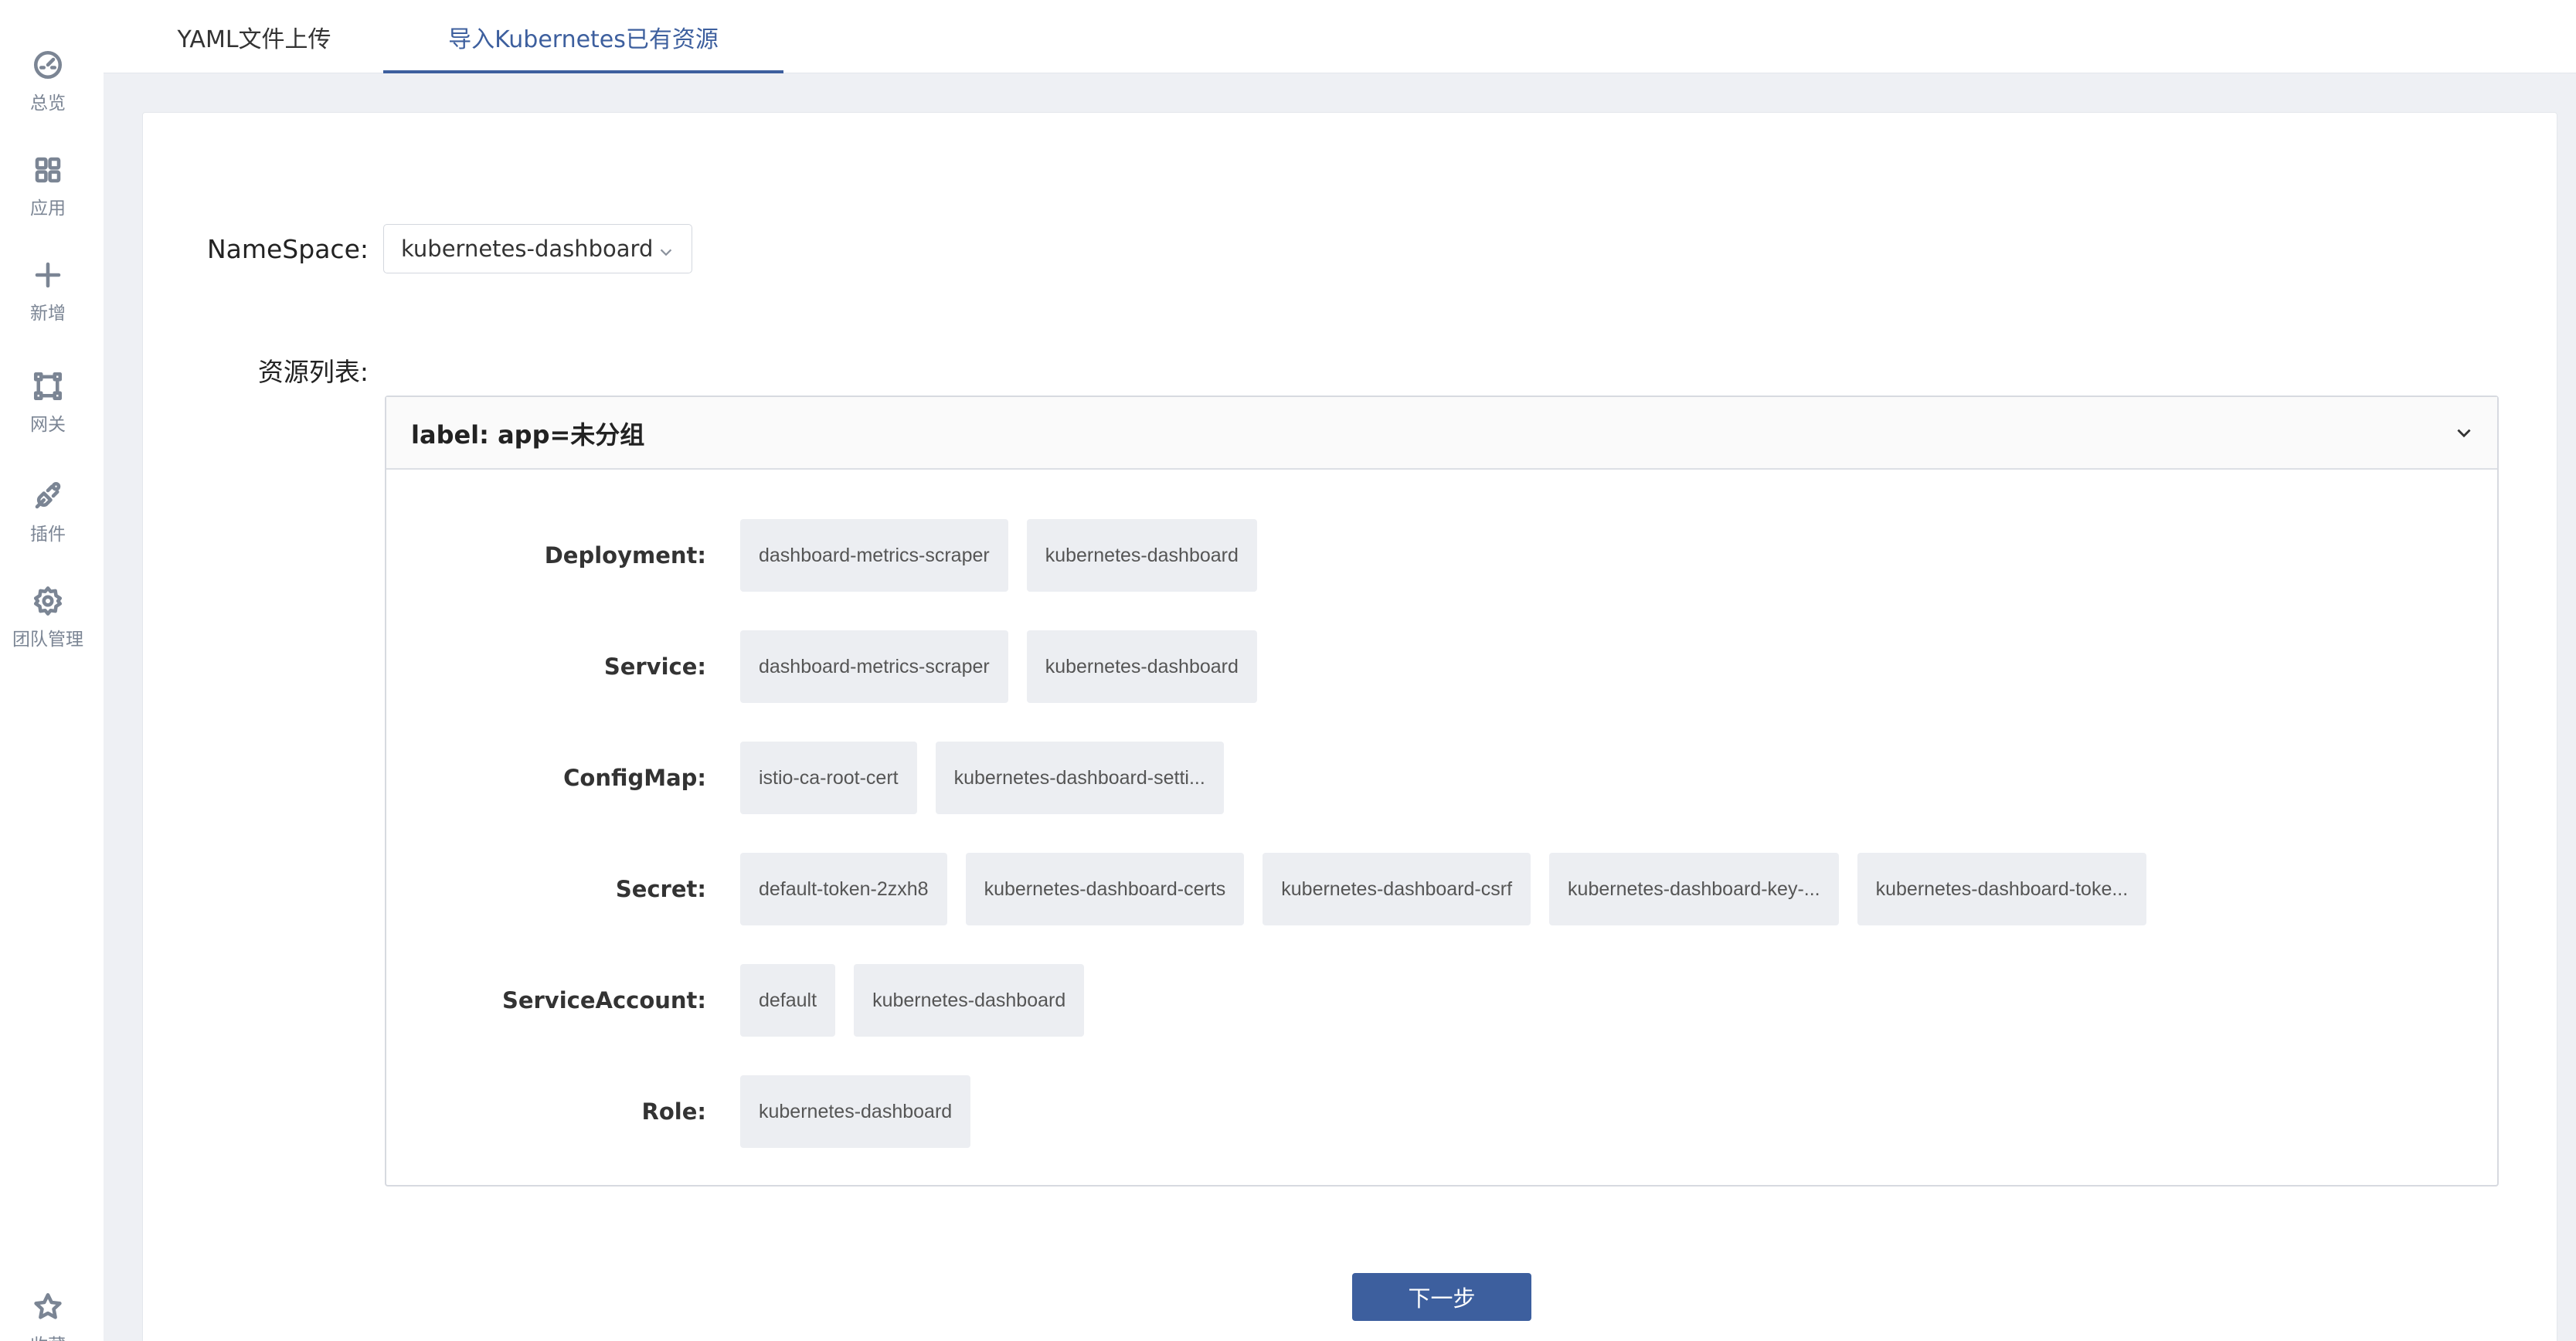 This screenshot has height=1341, width=2576. I want to click on resource-type-label: ServiceAccount:, so click(603, 1000).